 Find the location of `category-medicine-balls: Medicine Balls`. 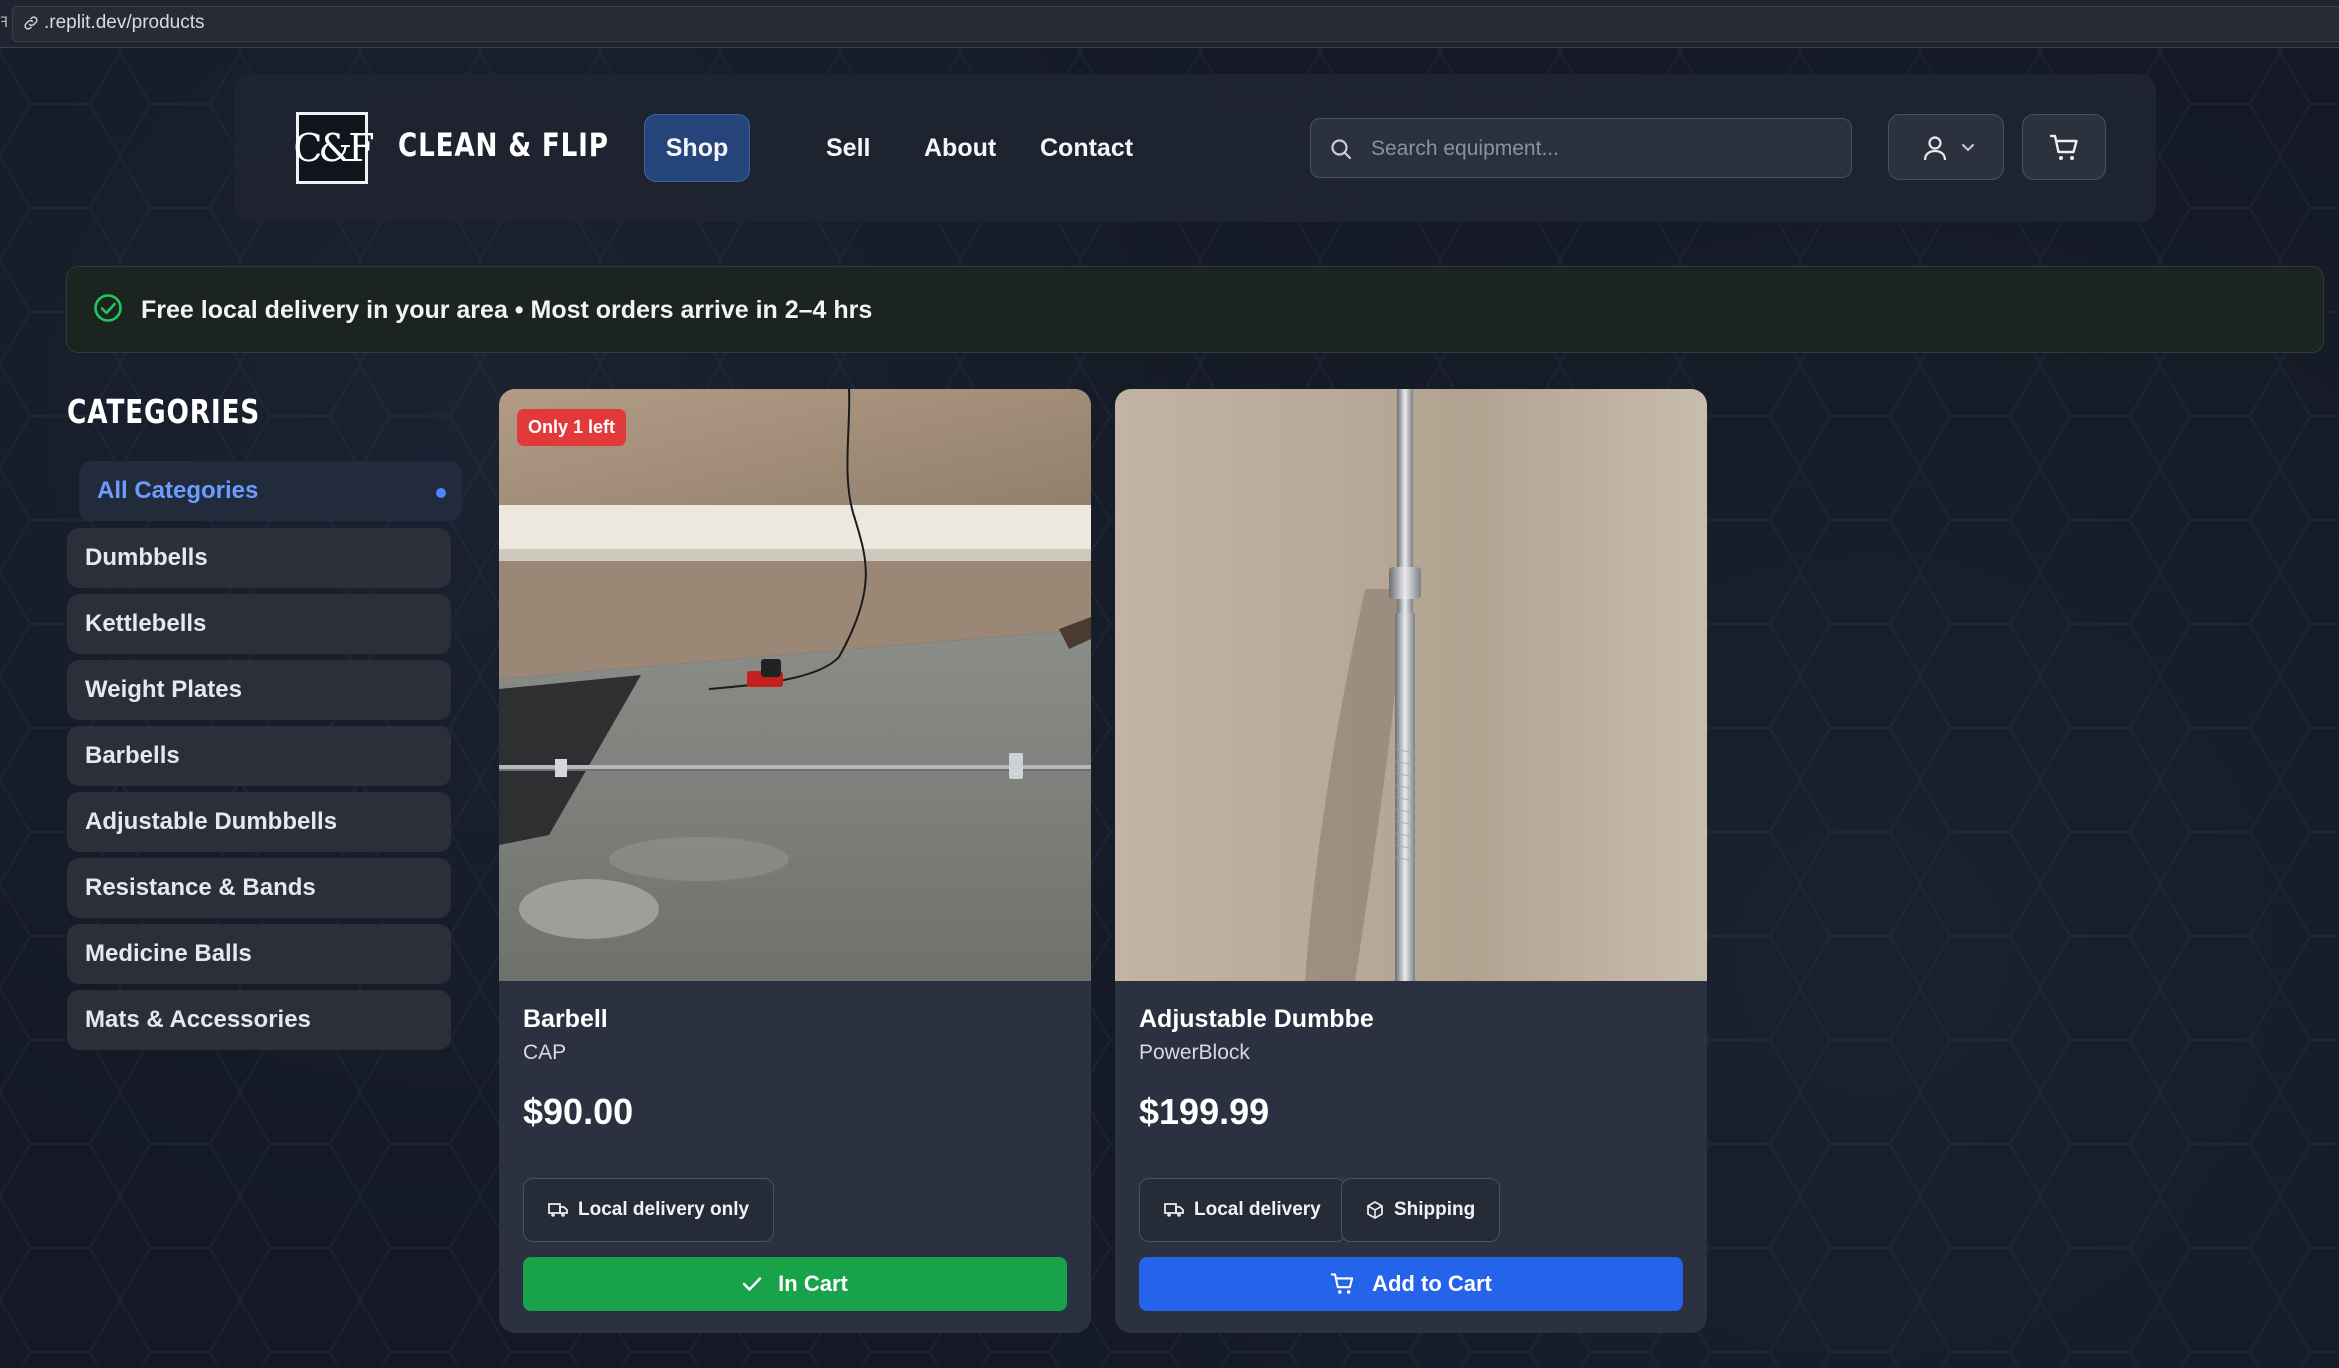

category-medicine-balls: Medicine Balls is located at coordinates (259, 954).